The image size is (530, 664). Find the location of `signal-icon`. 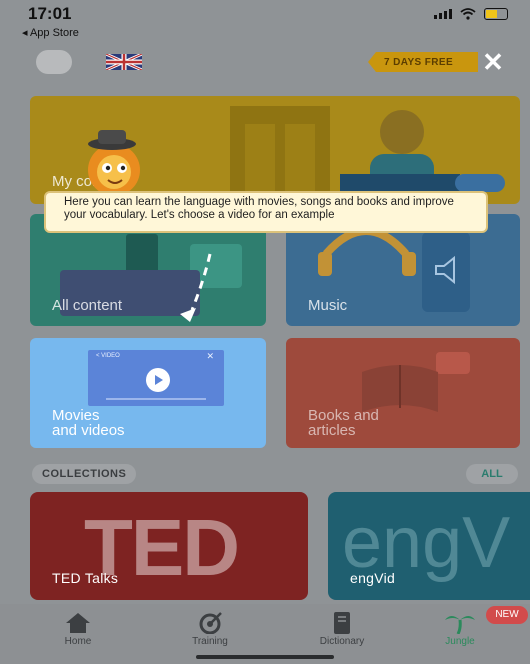

signal-icon is located at coordinates (443, 14).